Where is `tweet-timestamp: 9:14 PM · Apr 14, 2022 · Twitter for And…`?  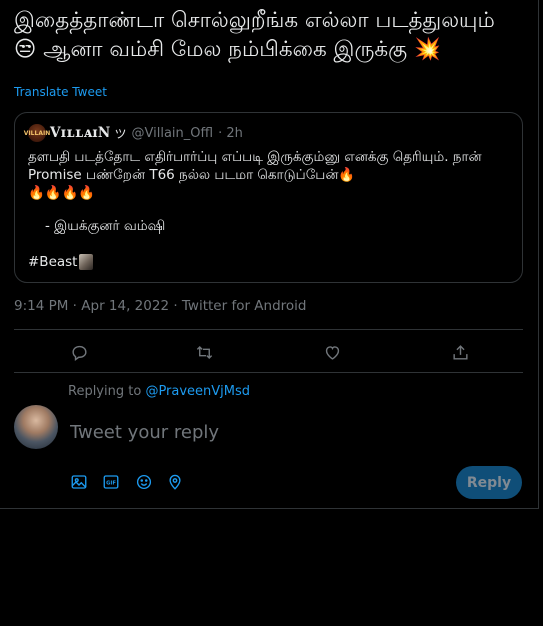
tweet-timestamp: 9:14 PM · Apr 14, 2022 · Twitter for And… is located at coordinates (160, 306).